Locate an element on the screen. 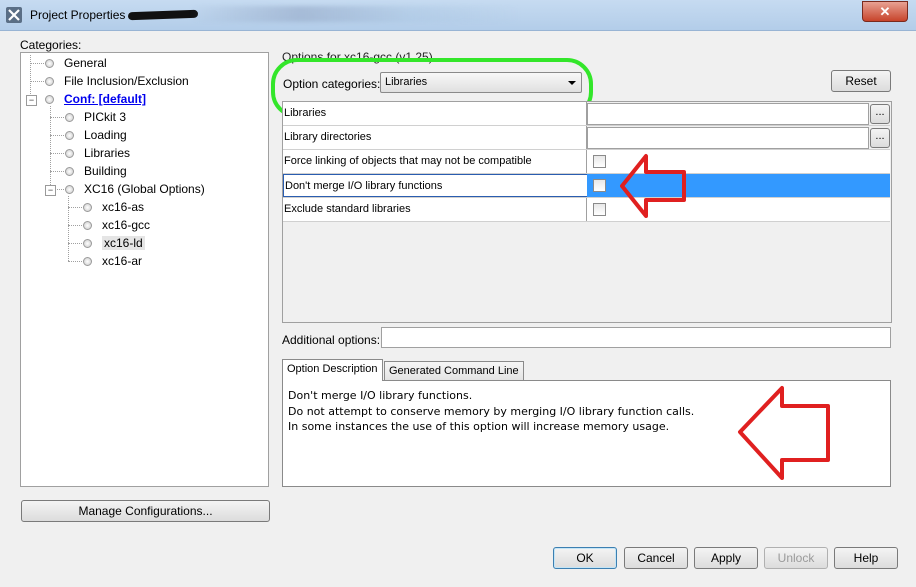  categories-label: Categories: is located at coordinates (51, 45).